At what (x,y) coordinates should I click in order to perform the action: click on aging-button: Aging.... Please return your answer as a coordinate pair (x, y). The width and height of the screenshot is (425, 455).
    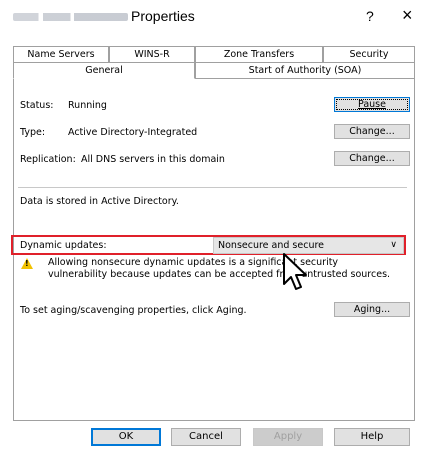
    Looking at the image, I should click on (372, 309).